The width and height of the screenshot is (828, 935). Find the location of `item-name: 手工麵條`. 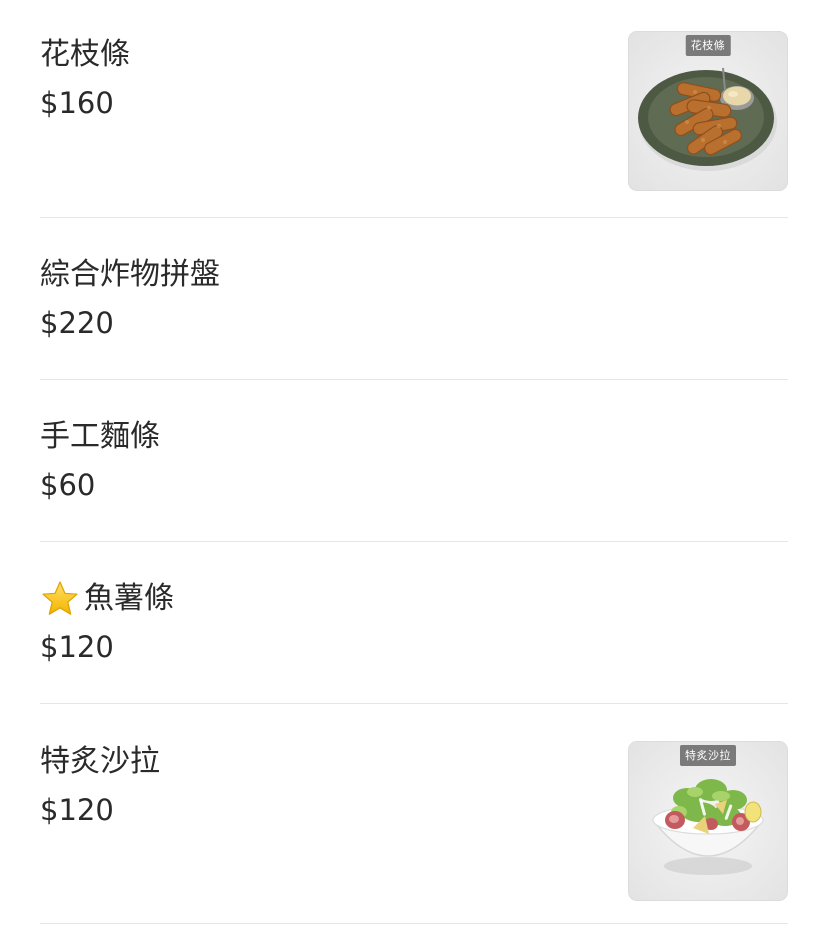

item-name: 手工麵條 is located at coordinates (100, 437).